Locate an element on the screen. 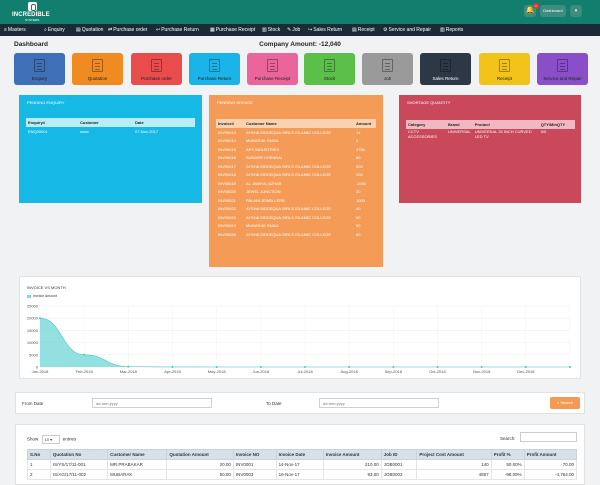  column-header: Invoice Amount is located at coordinates (352, 454).